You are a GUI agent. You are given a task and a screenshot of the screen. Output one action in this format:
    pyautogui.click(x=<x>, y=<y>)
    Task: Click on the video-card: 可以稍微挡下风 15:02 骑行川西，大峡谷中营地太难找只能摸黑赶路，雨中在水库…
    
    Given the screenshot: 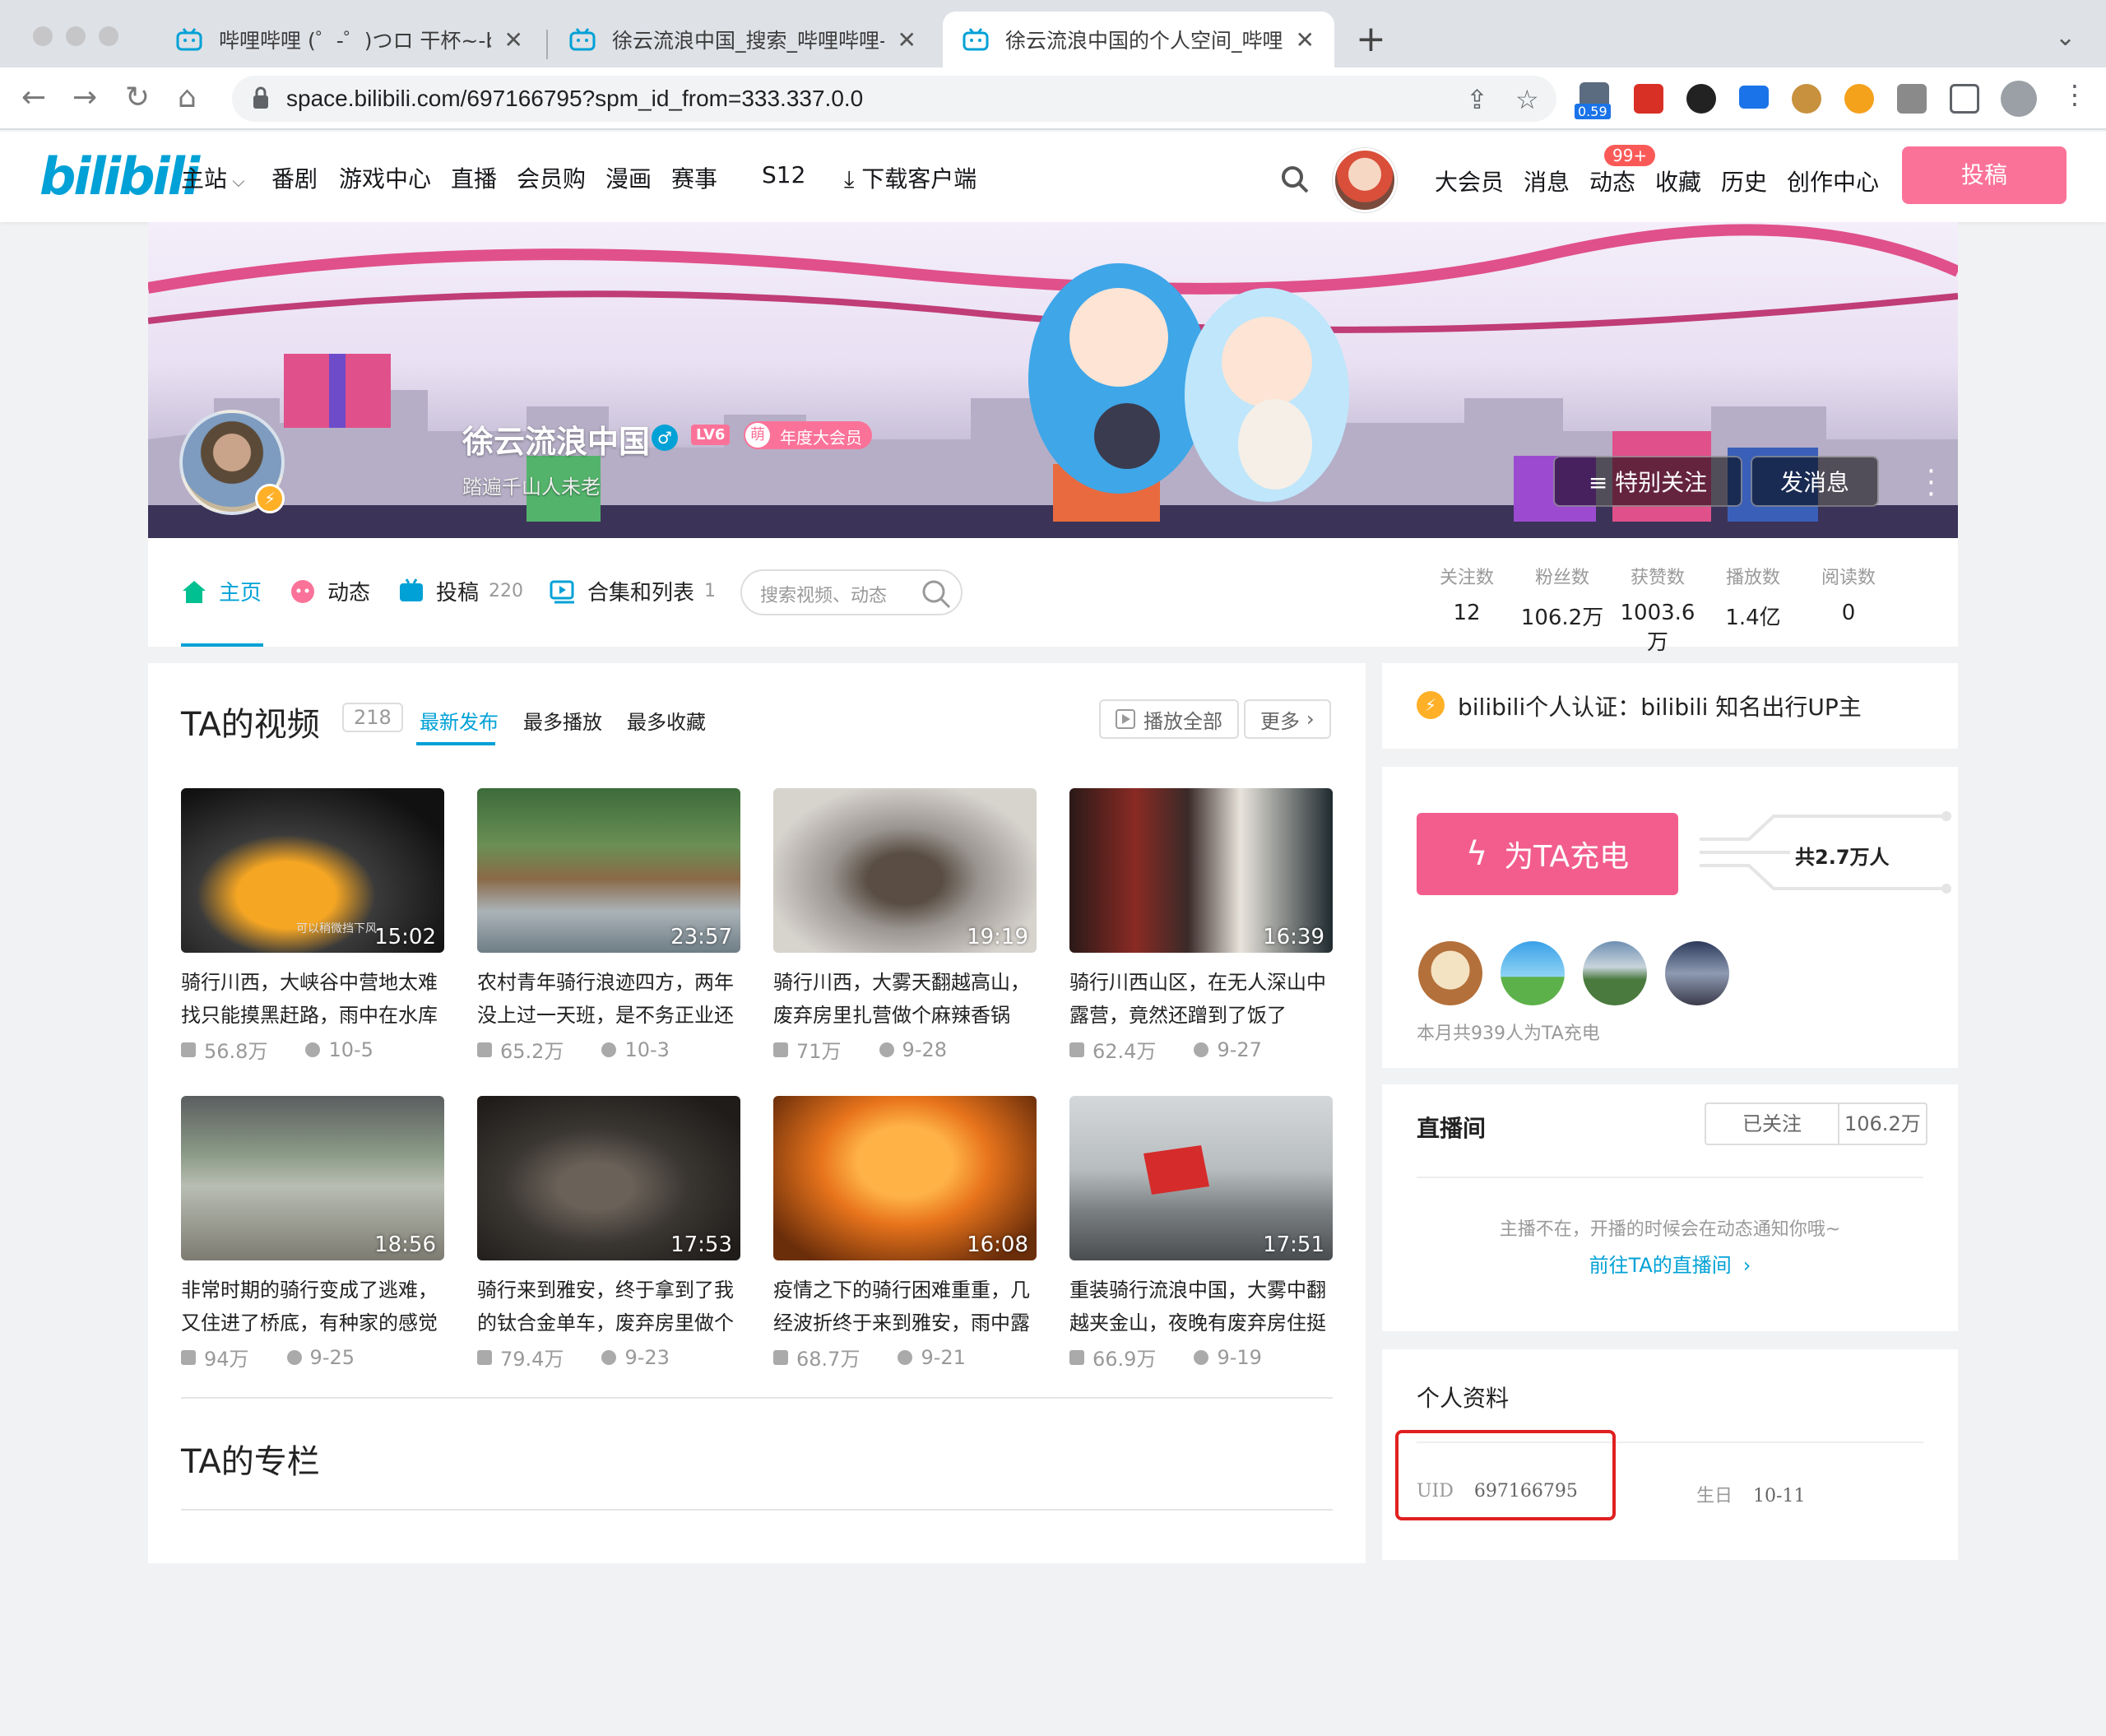 What is the action you would take?
    pyautogui.click(x=312, y=926)
    